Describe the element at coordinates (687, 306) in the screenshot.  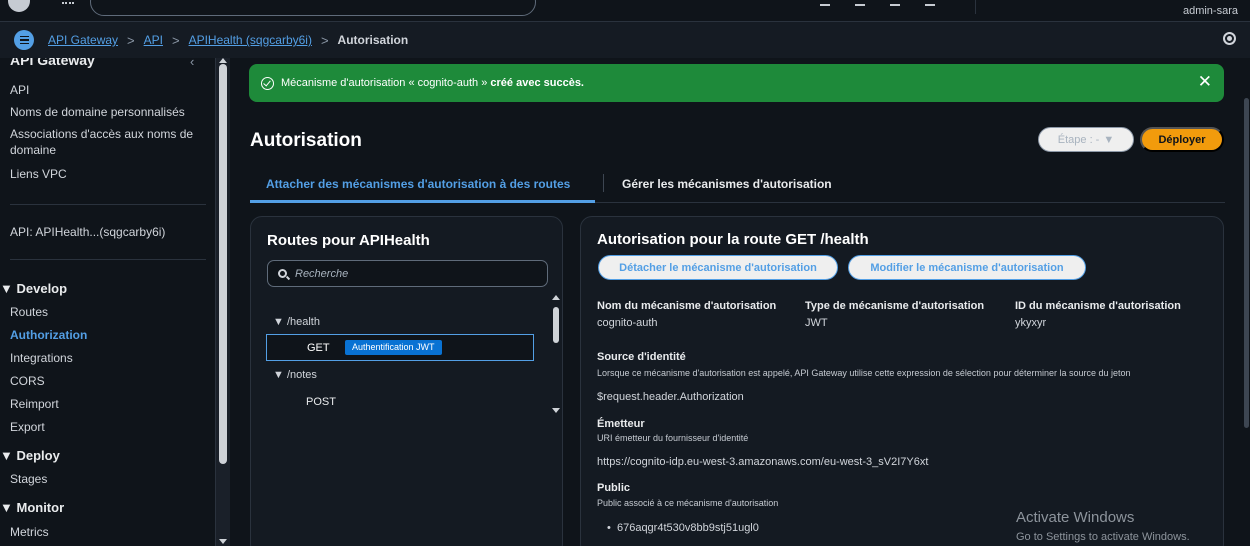
I see `authorizer-name-label: Nom du mécanisme d'autorisation` at that location.